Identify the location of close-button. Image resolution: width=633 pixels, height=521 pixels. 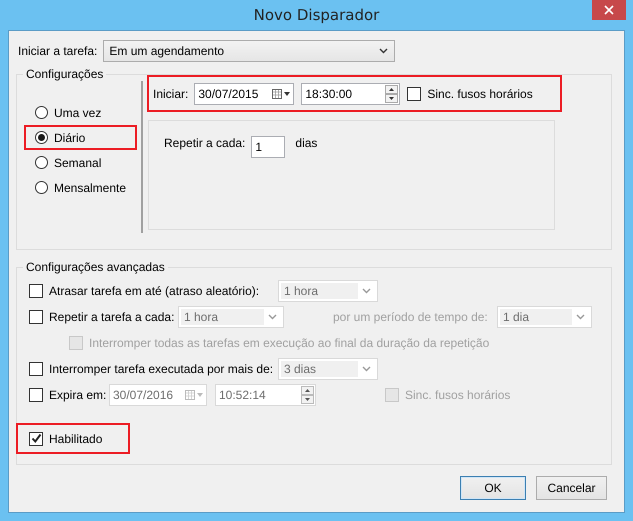
(609, 10).